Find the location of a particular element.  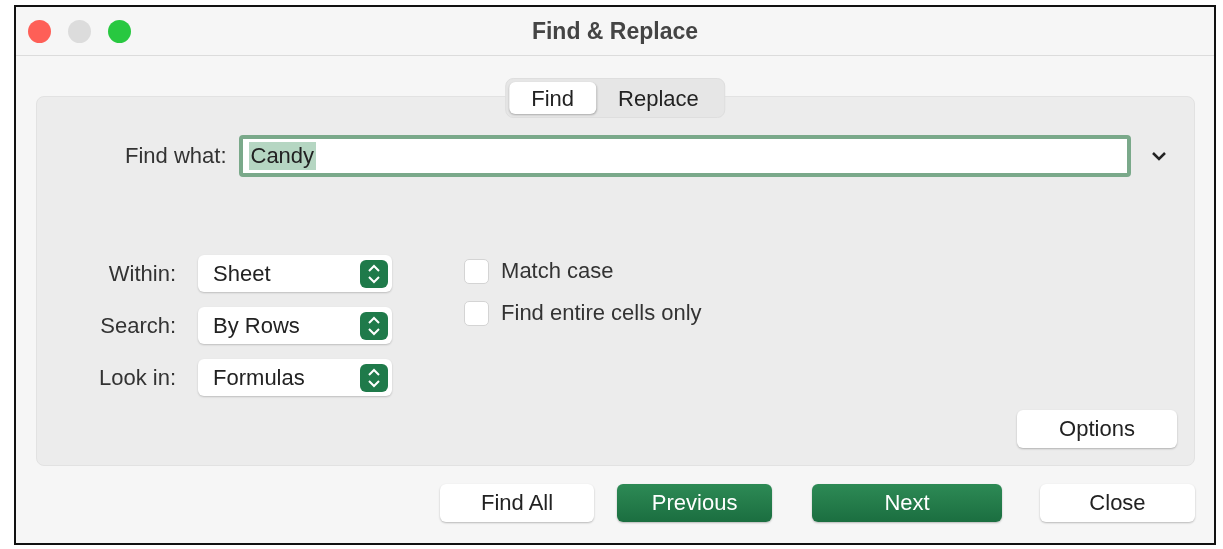

select-label: Search: is located at coordinates (138, 325).